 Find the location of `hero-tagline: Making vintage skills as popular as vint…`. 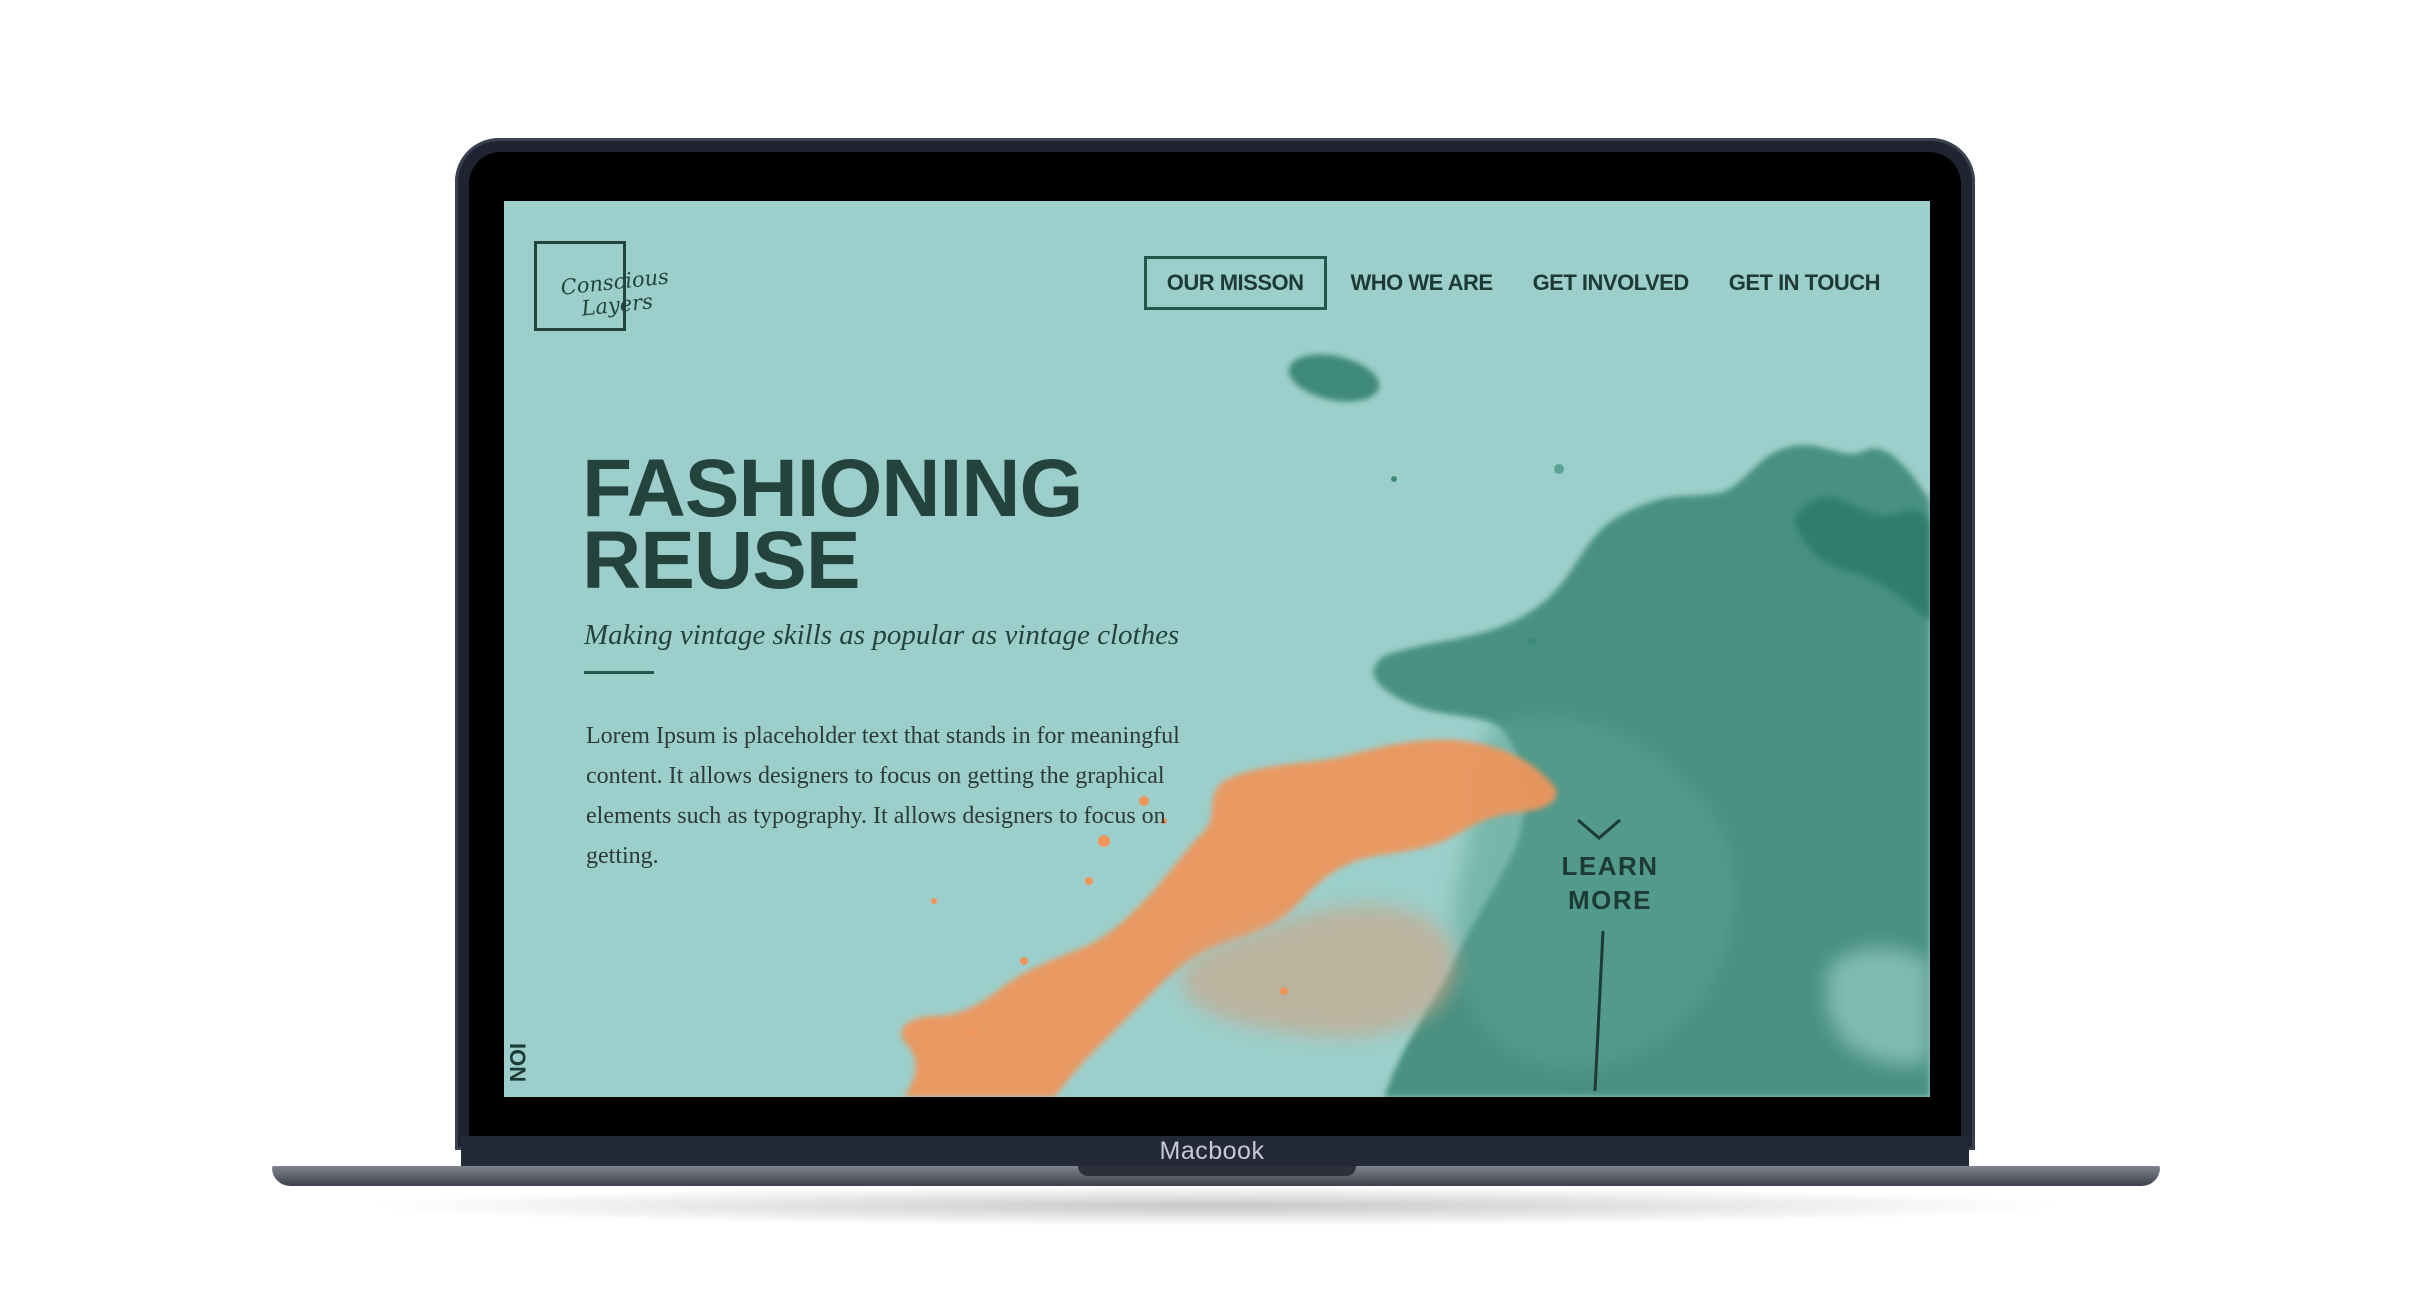

hero-tagline: Making vintage skills as popular as vint… is located at coordinates (882, 635).